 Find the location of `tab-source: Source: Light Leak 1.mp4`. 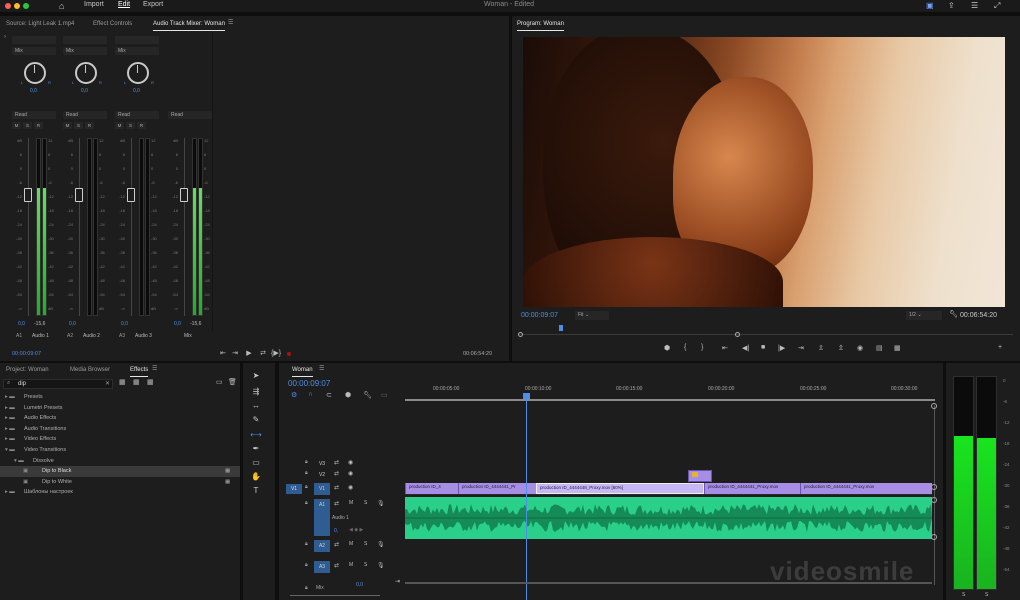

tab-source: Source: Light Leak 1.mp4 is located at coordinates (40, 24).